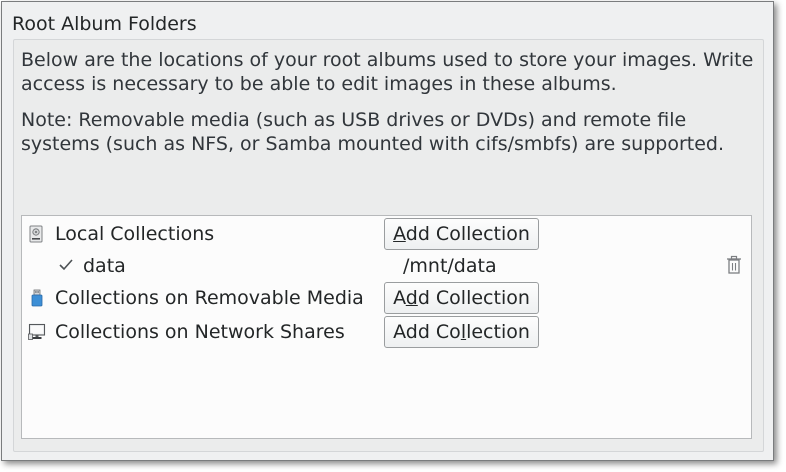 This screenshot has width=786, height=472. I want to click on button-text-post: d Collection, so click(473, 298).